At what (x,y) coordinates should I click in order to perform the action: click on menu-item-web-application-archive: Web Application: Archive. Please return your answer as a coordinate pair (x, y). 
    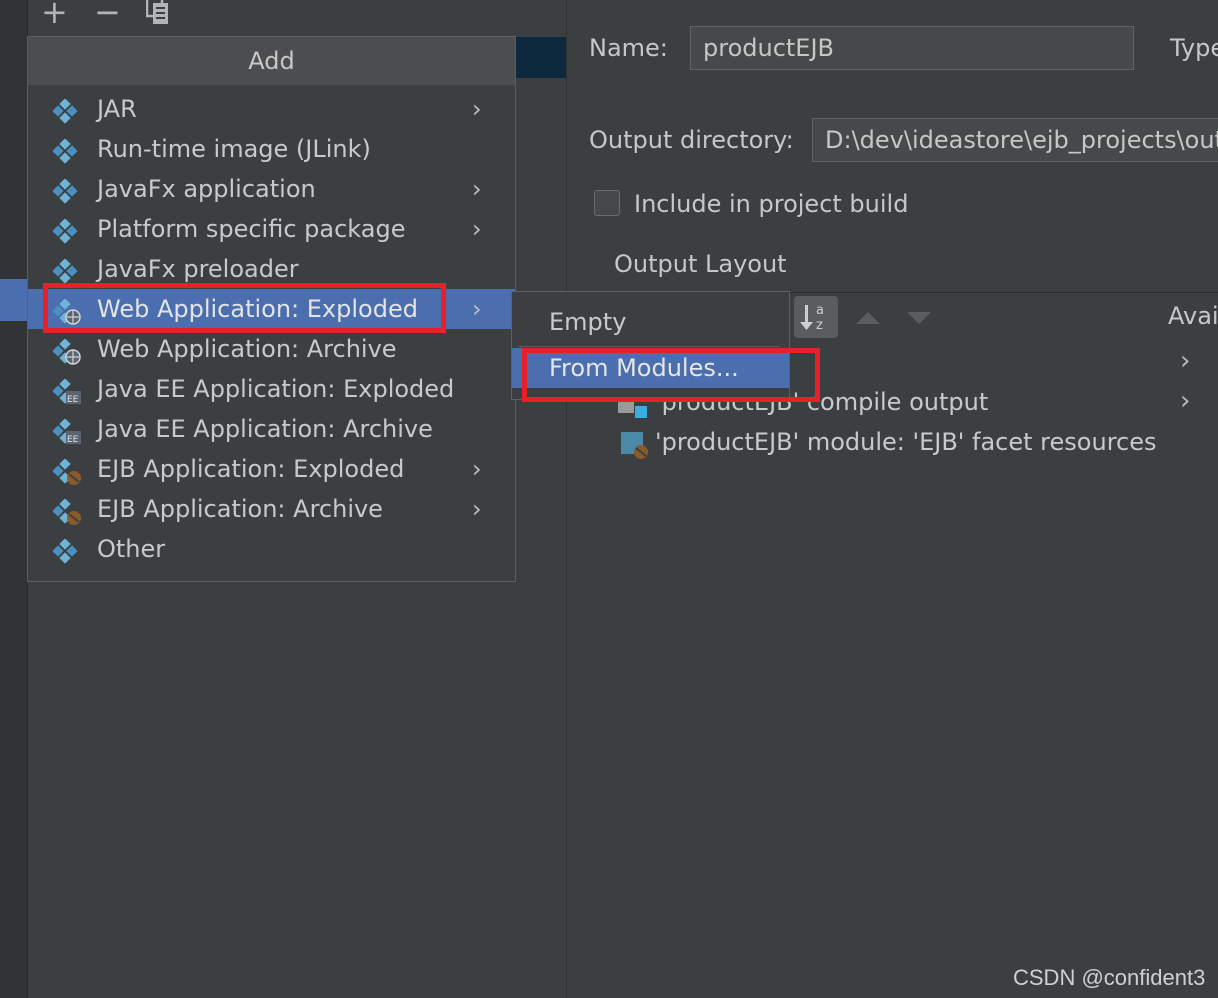
    Looking at the image, I should click on (271, 349).